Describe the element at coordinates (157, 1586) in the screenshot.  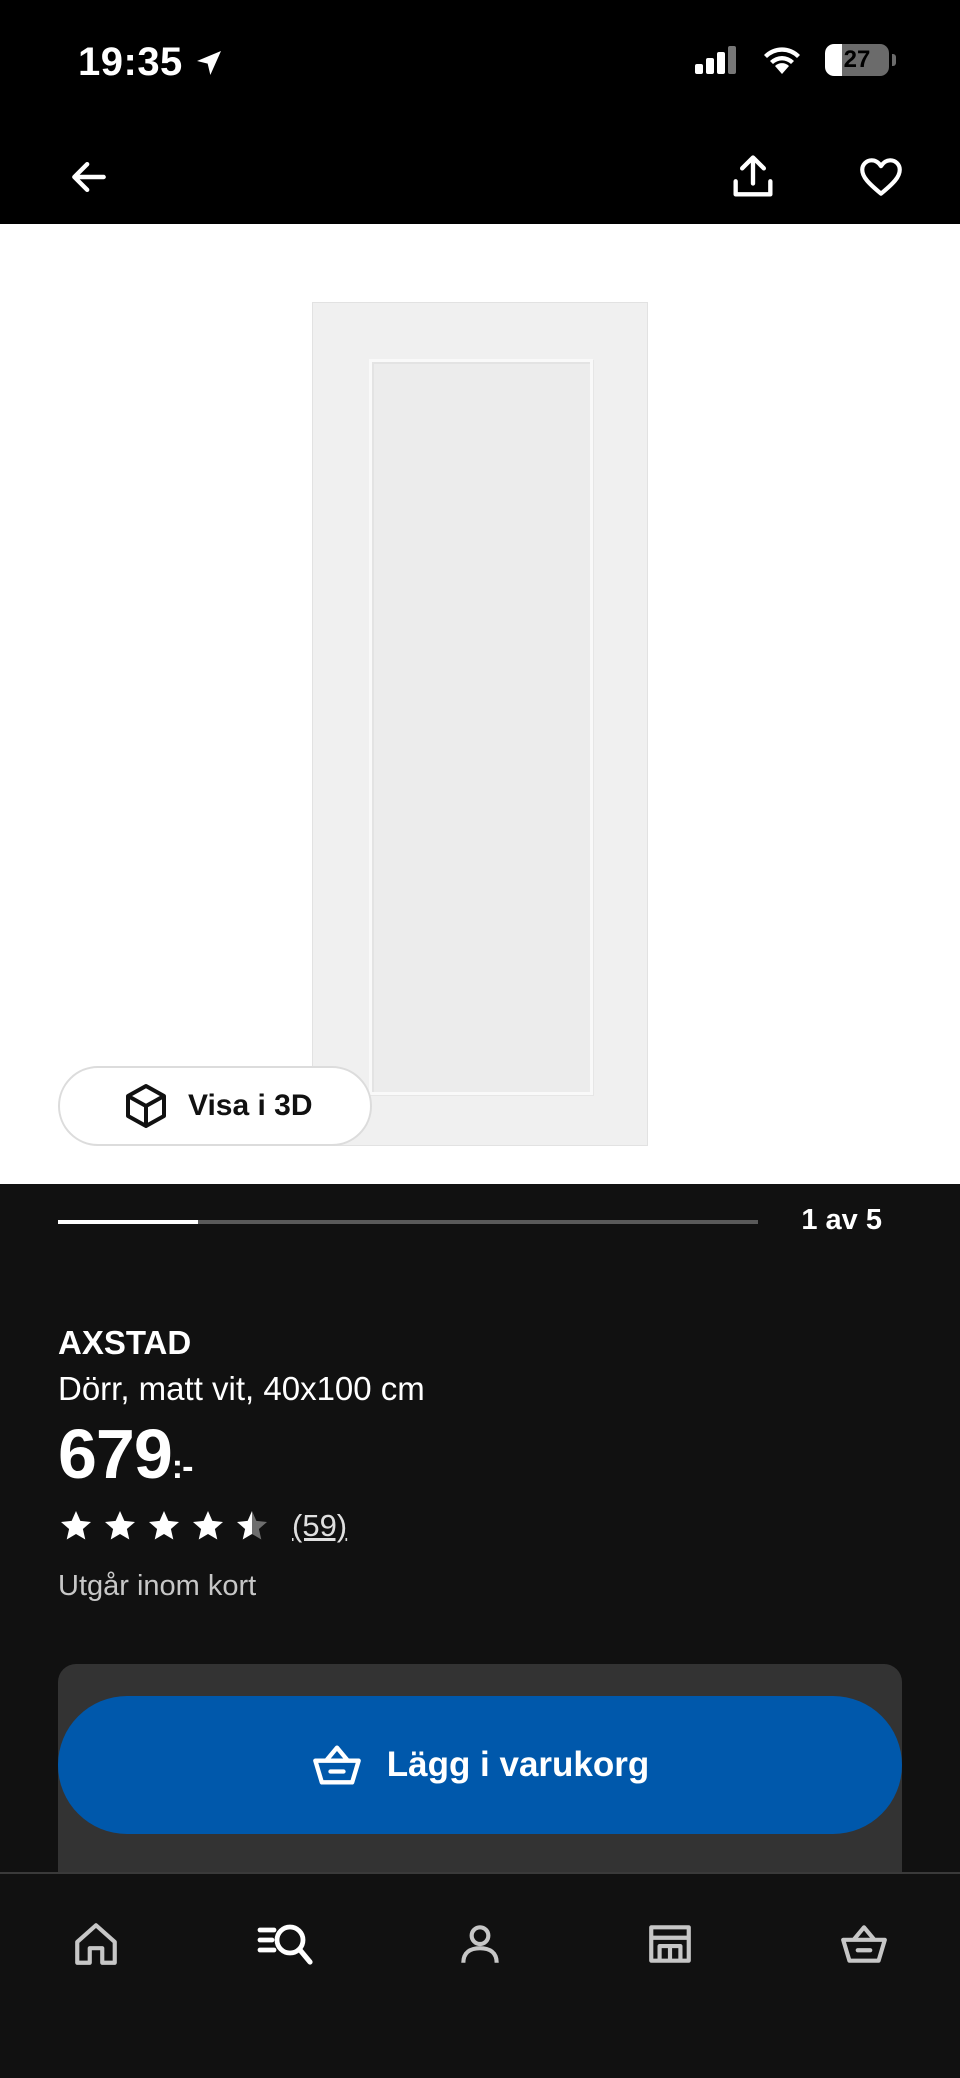
I see `availability-status: Utgår inom kort` at that location.